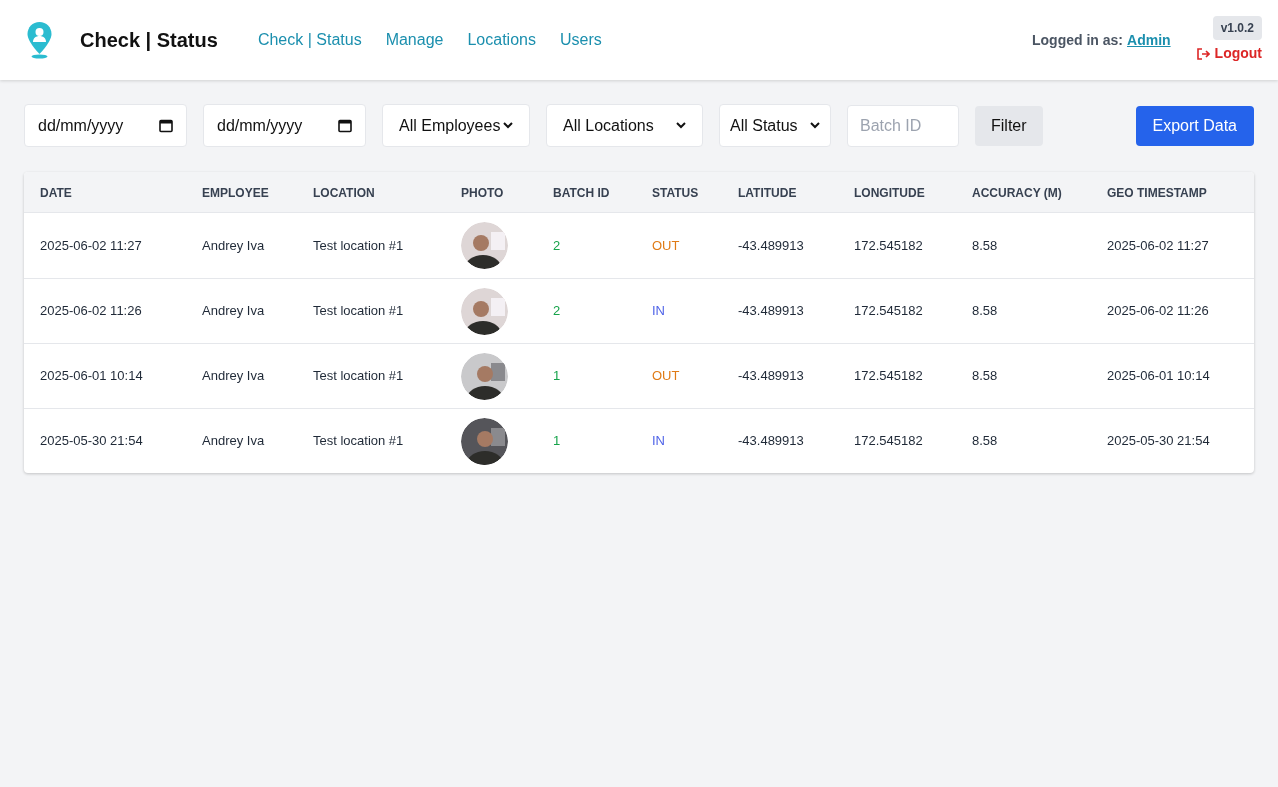 The height and width of the screenshot is (787, 1278). I want to click on nav-link: Locations, so click(501, 40).